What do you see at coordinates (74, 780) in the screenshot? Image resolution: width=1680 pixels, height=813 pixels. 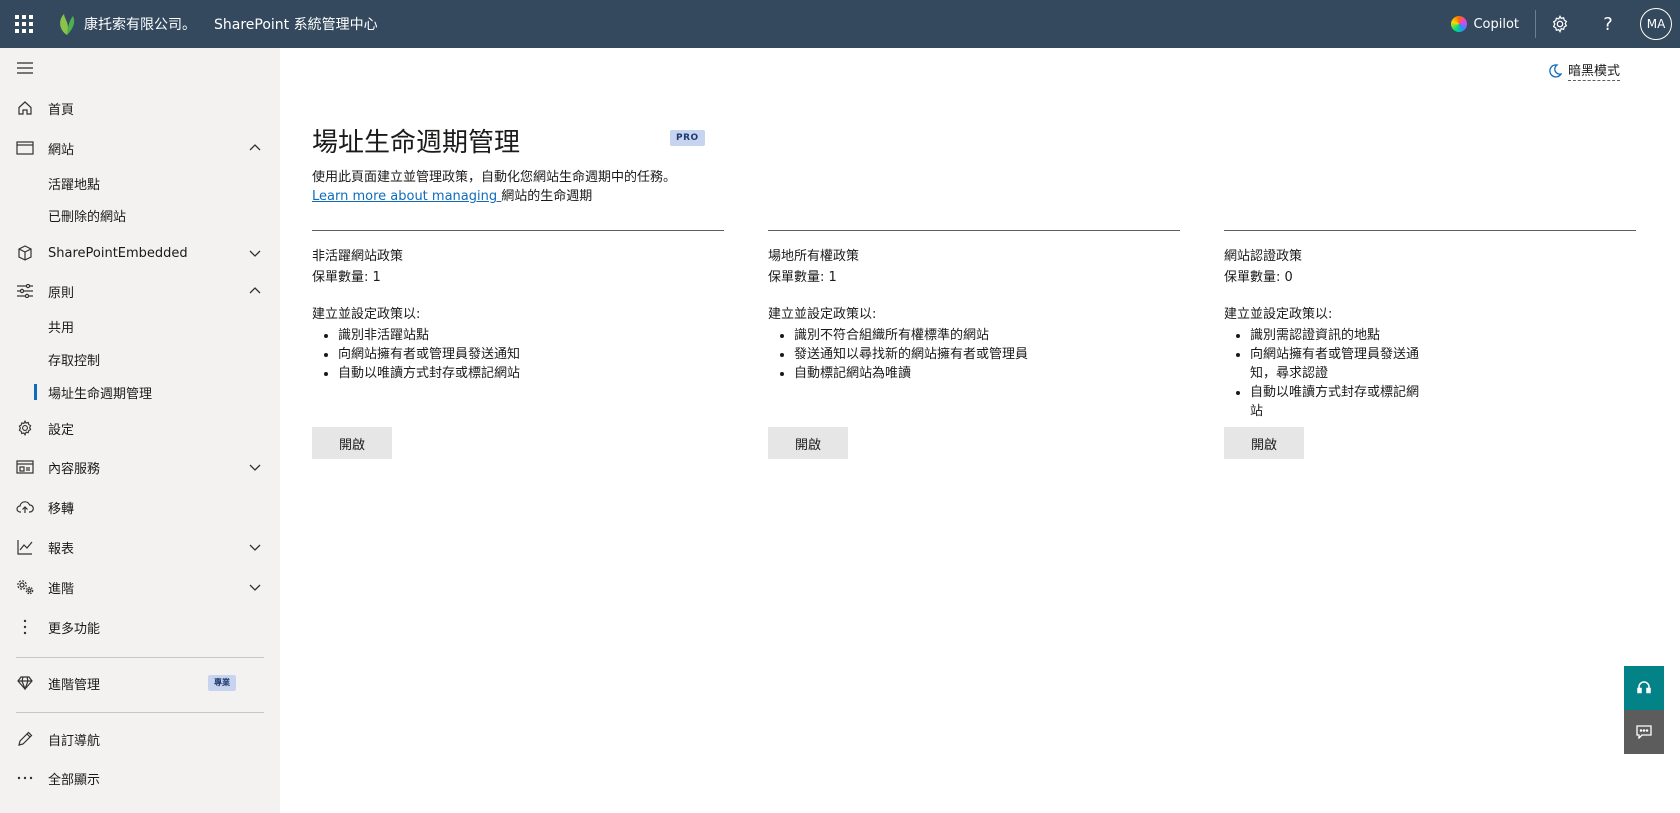 I see `sidebar-item-label: 全部顯示` at bounding box center [74, 780].